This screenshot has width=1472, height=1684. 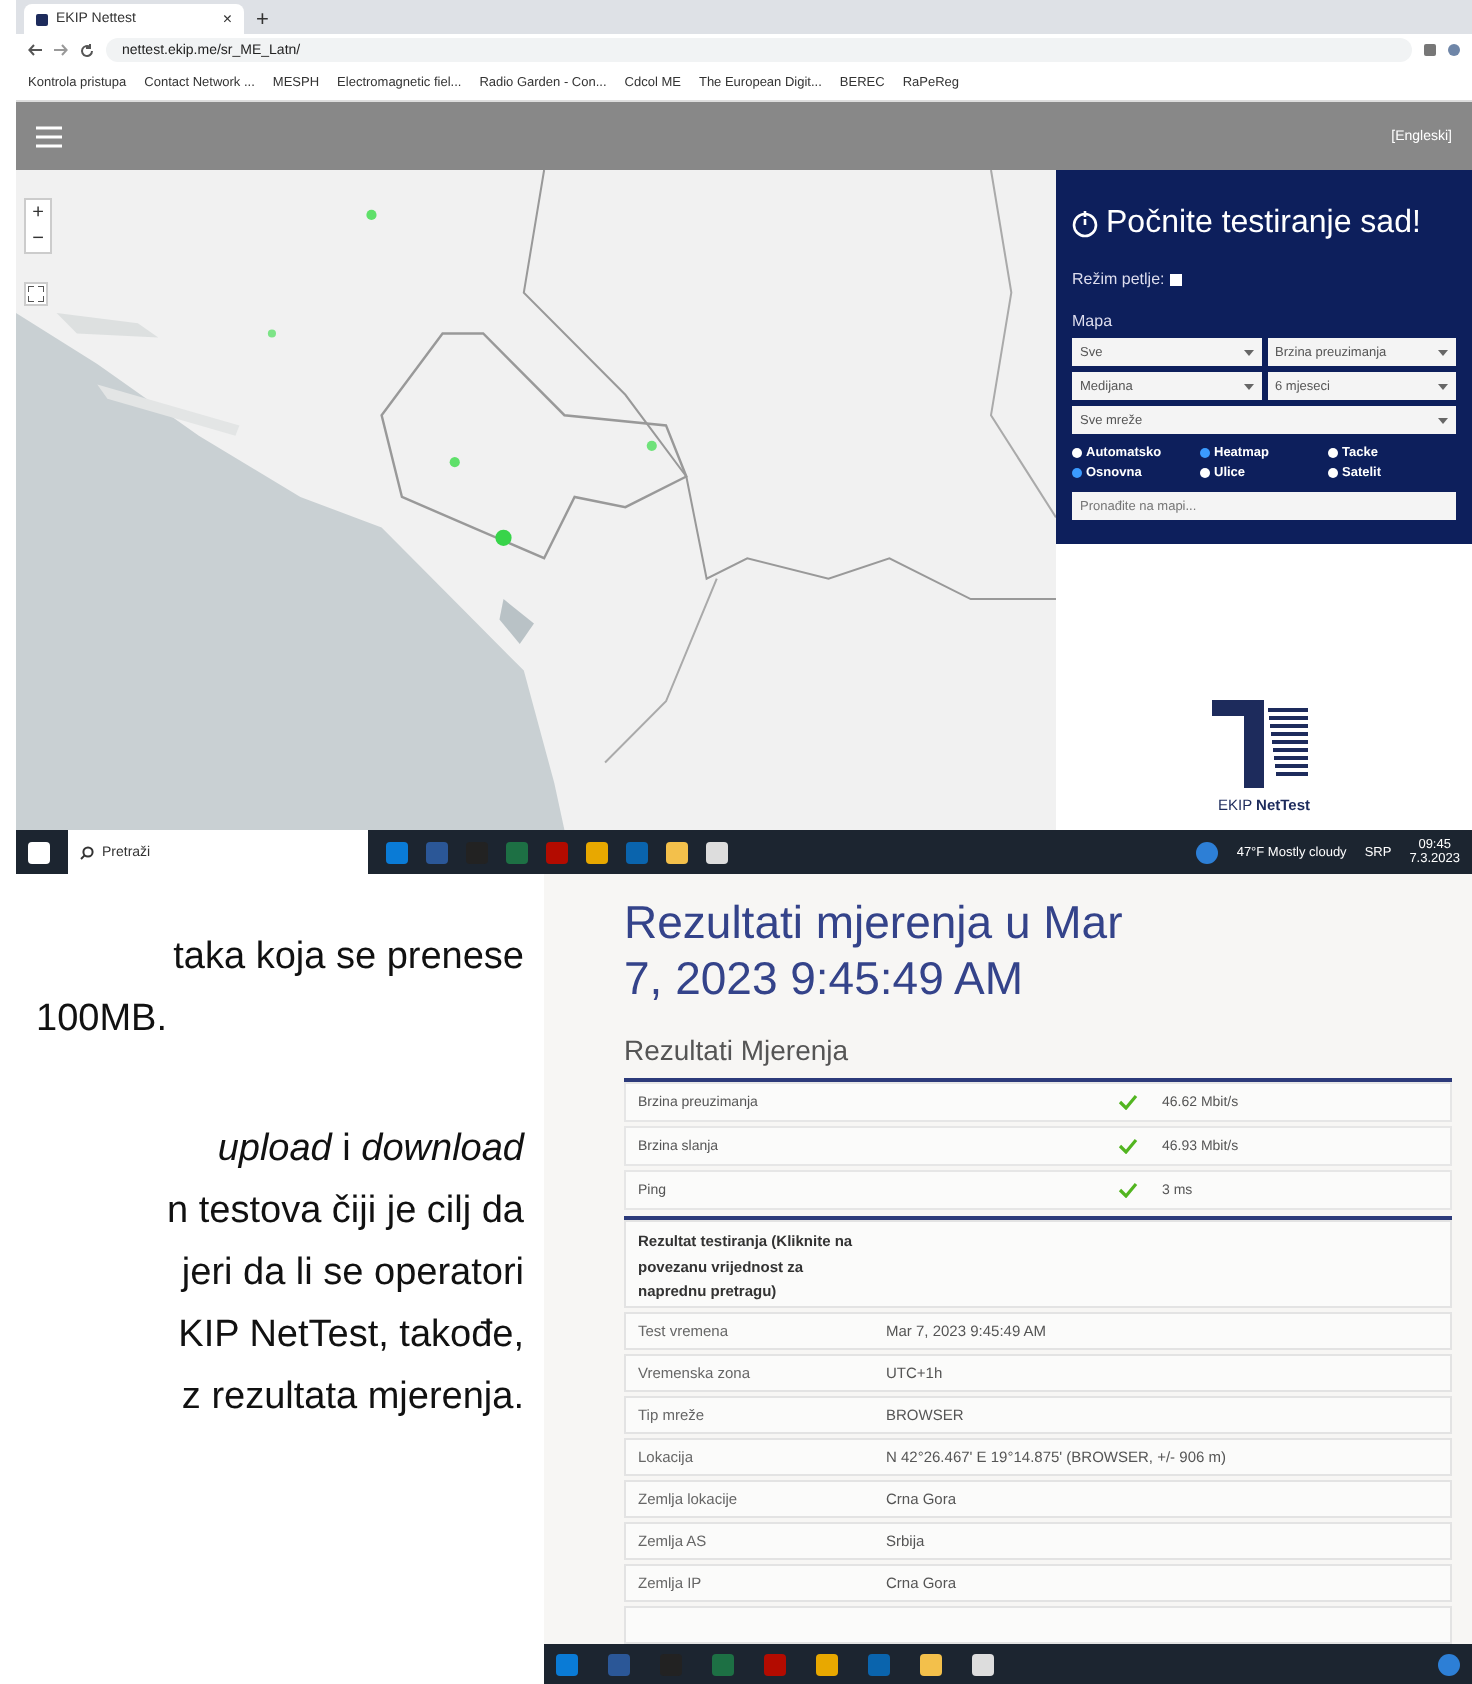 I want to click on document-text-line: upload i download, so click(x=369, y=1150).